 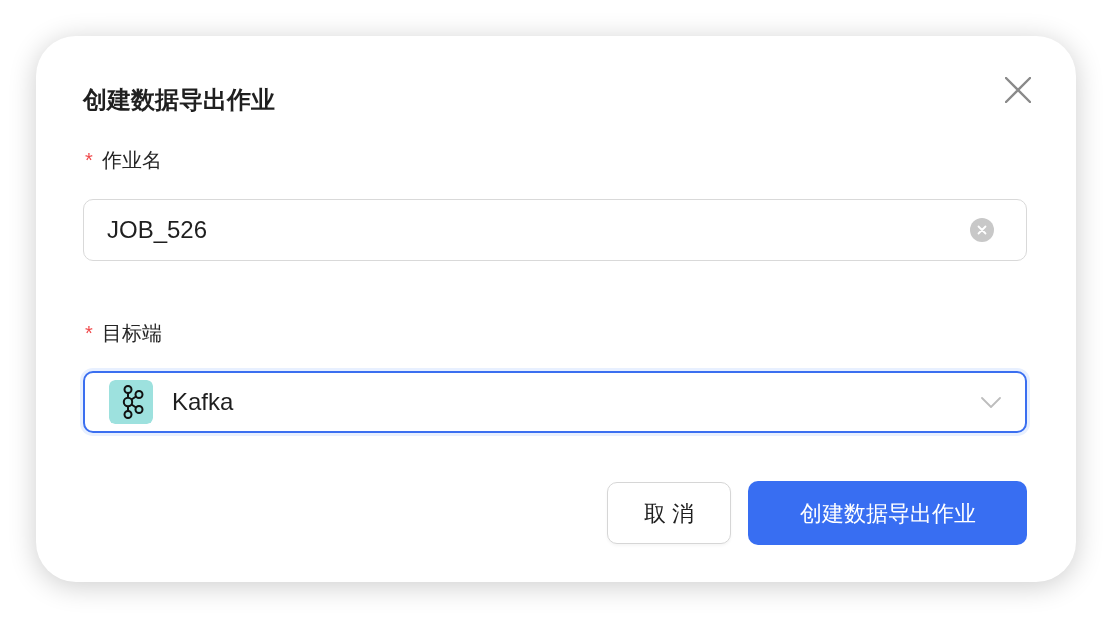 What do you see at coordinates (669, 513) in the screenshot?
I see `cancel-button: 取 消` at bounding box center [669, 513].